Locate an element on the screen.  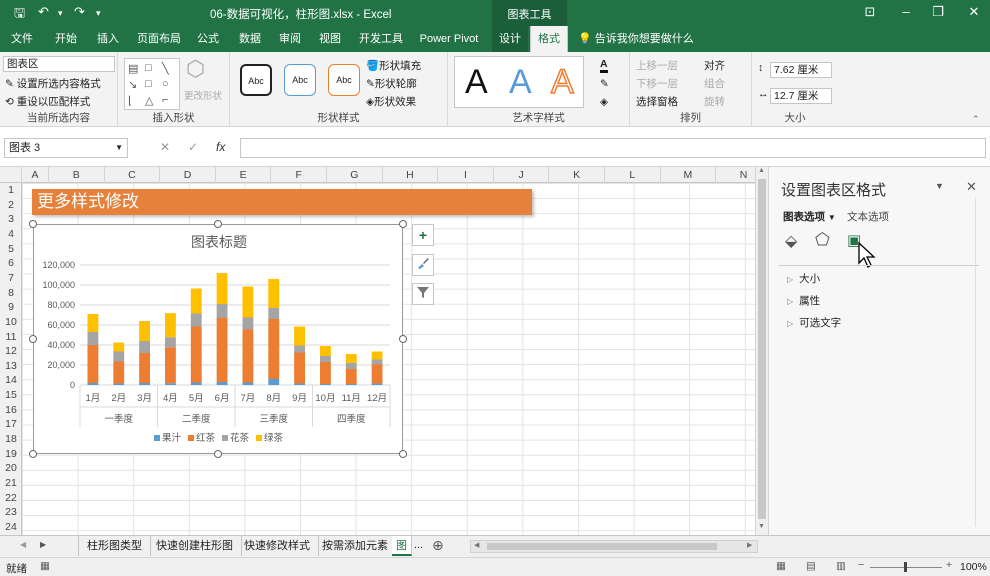
column-header: C is located at coordinates (133, 175).